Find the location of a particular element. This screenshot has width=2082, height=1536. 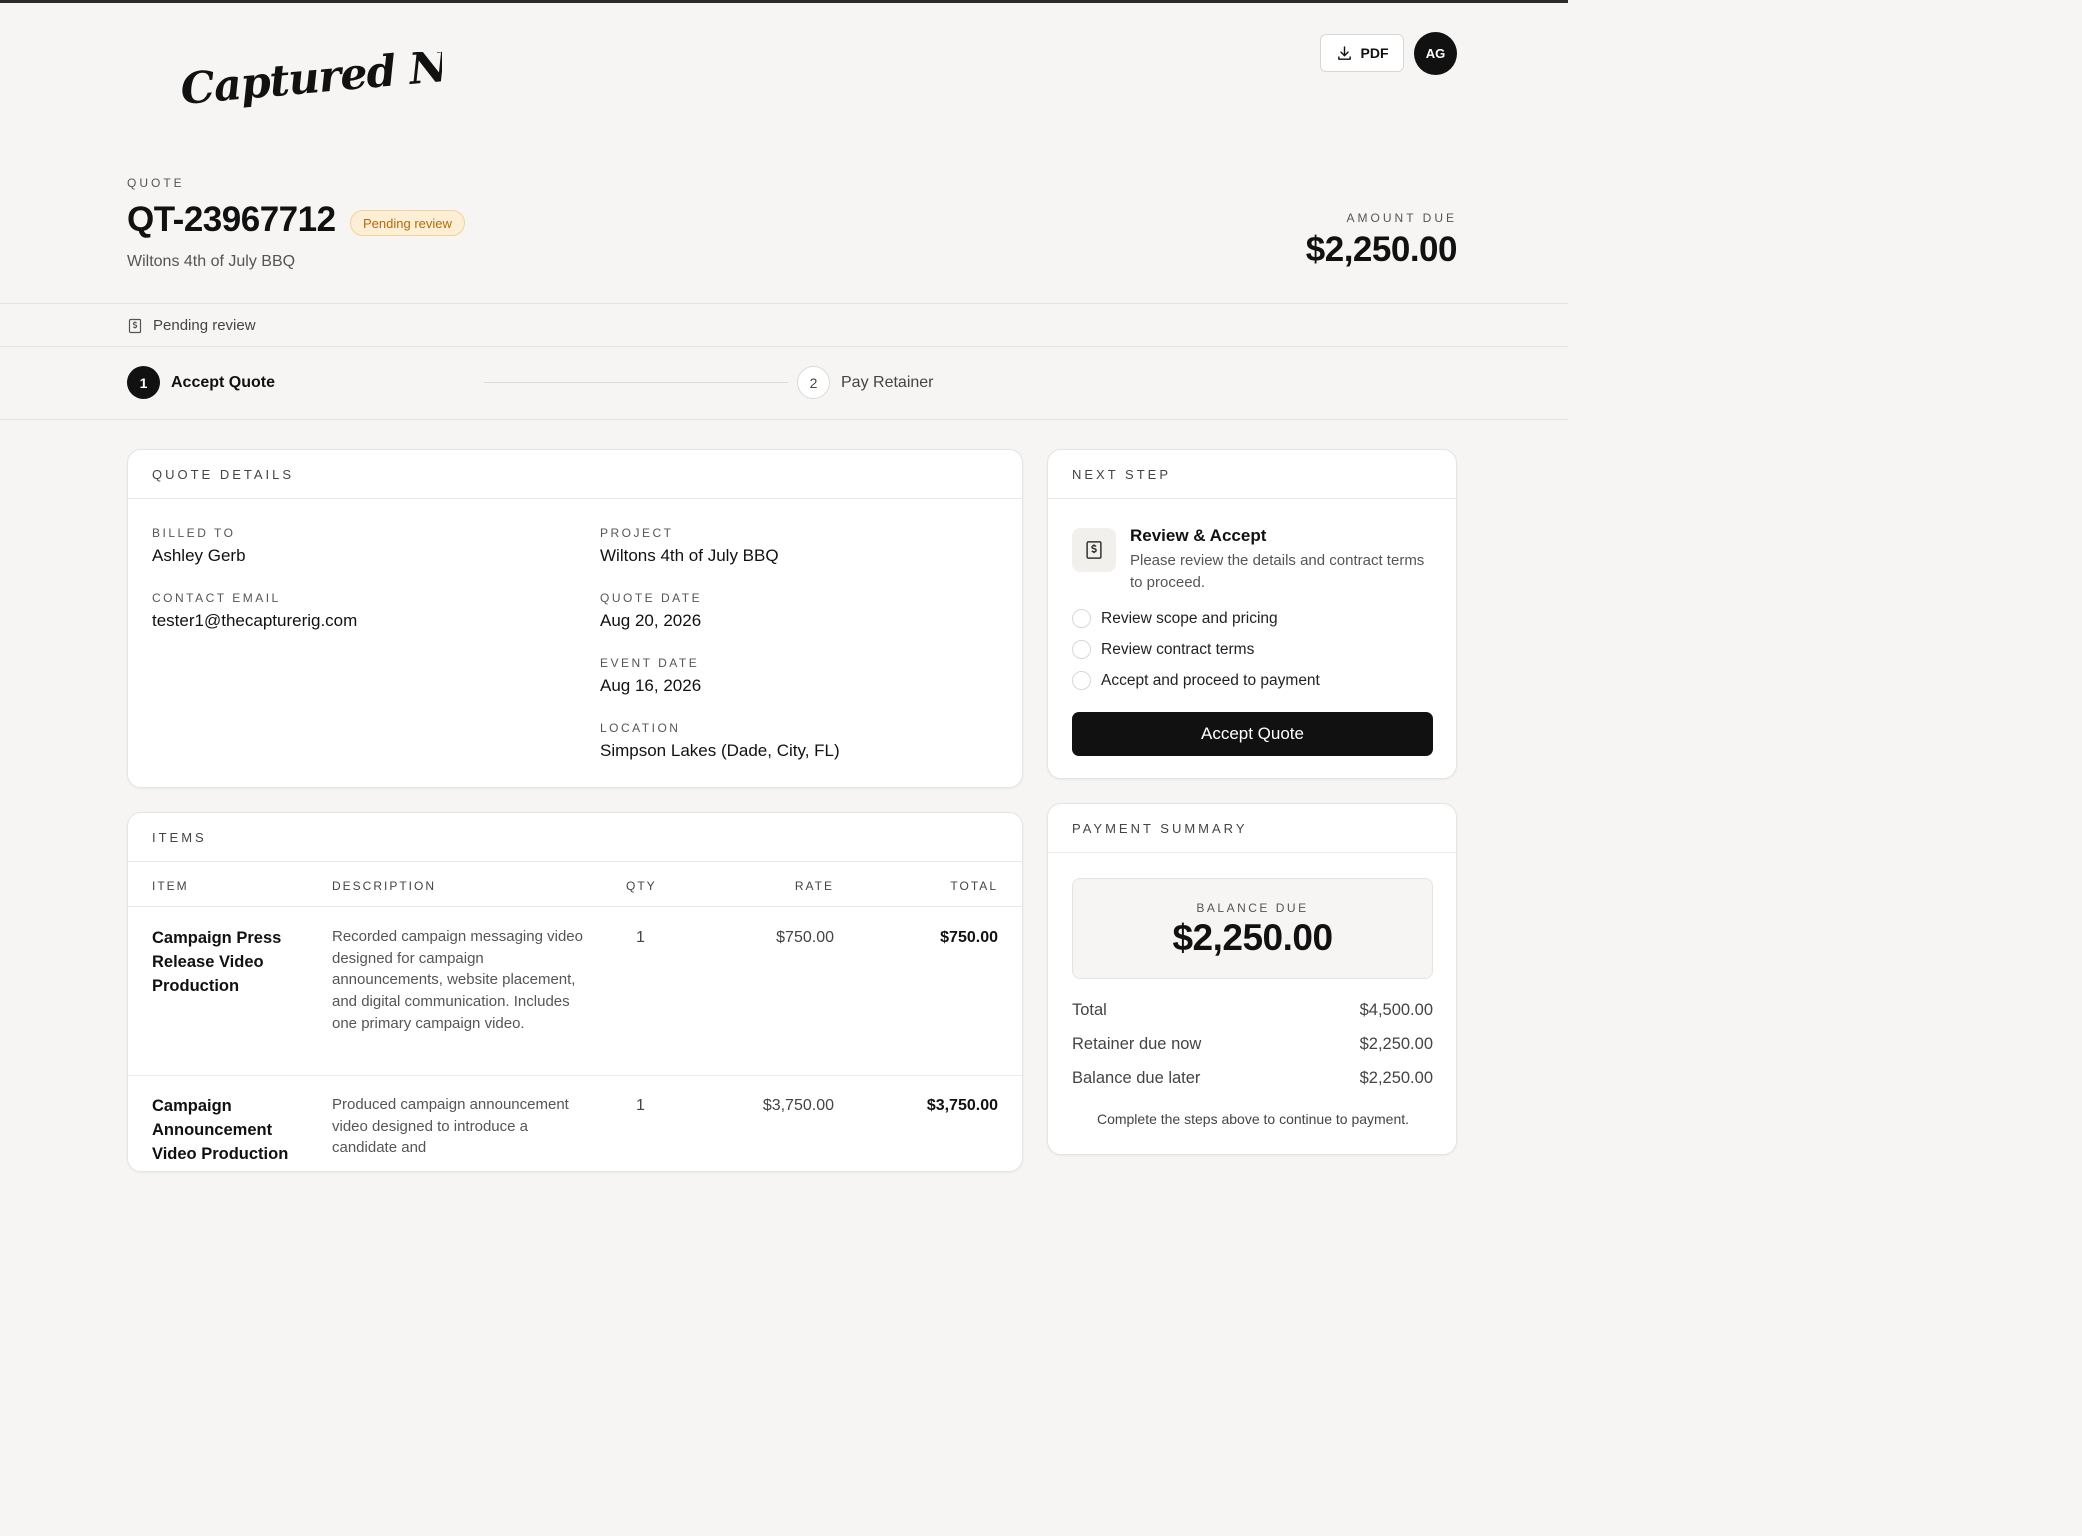

payment-summary-heading: PAYMENT SUMMARY is located at coordinates (1160, 828).